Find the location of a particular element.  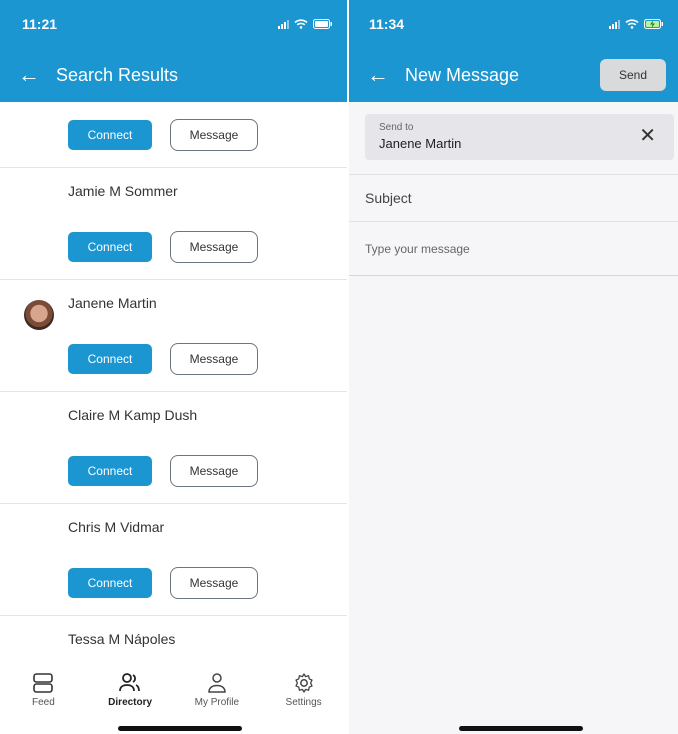

person-name: Jamie M Sommer is located at coordinates (173, 191).